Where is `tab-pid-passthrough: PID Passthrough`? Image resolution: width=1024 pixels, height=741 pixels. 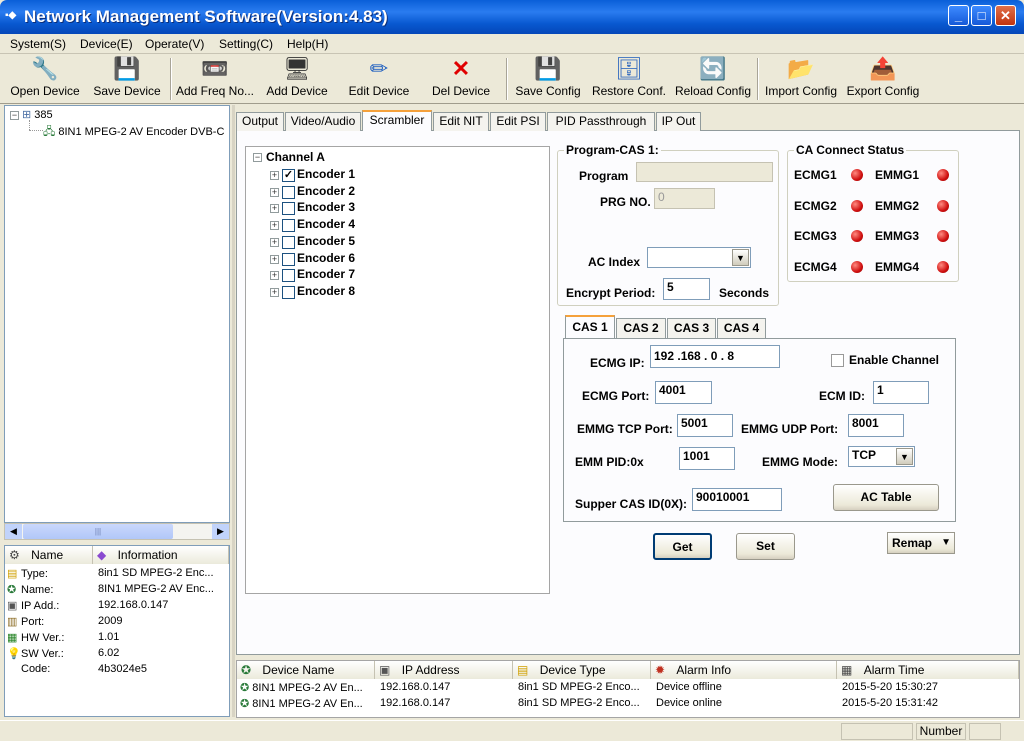
tab-pid-passthrough: PID Passthrough is located at coordinates (601, 121).